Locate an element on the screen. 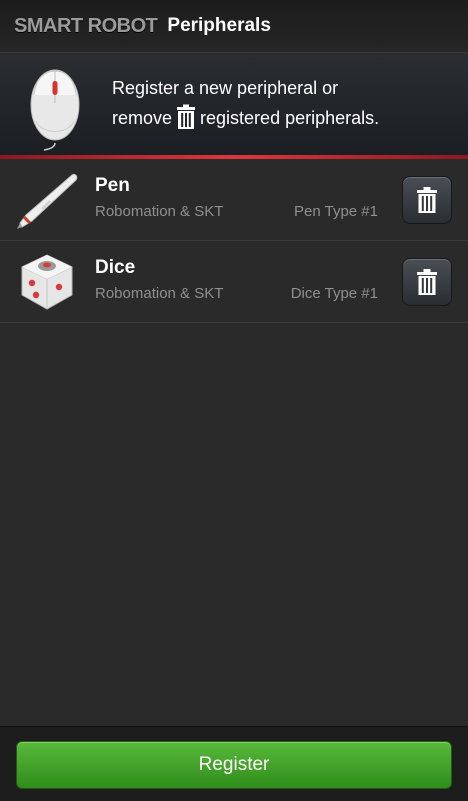 This screenshot has height=801, width=468. brand-logo: SMART ROBOT is located at coordinates (86, 25).